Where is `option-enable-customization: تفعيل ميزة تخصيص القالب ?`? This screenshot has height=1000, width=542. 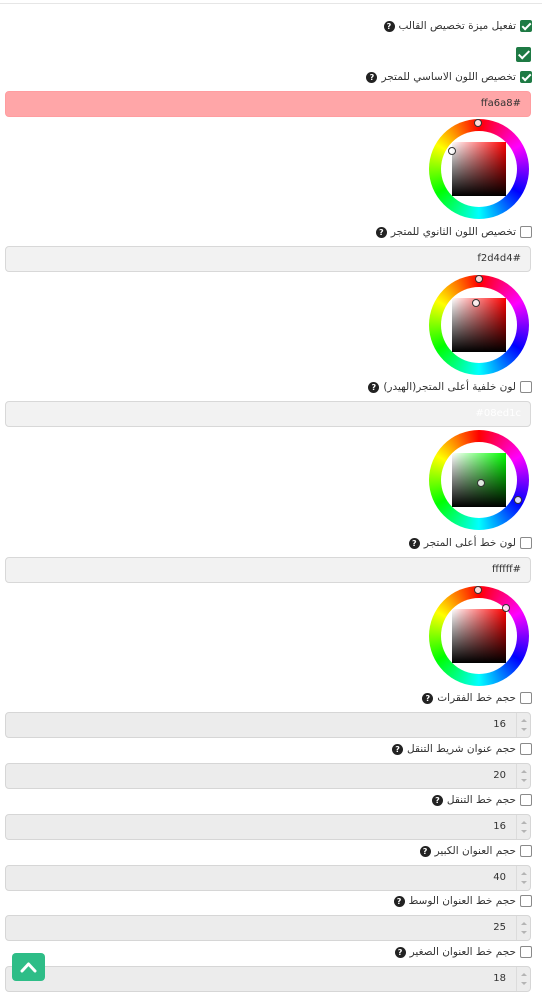 option-enable-customization: تفعيل ميزة تخصيص القالب ? is located at coordinates (457, 26).